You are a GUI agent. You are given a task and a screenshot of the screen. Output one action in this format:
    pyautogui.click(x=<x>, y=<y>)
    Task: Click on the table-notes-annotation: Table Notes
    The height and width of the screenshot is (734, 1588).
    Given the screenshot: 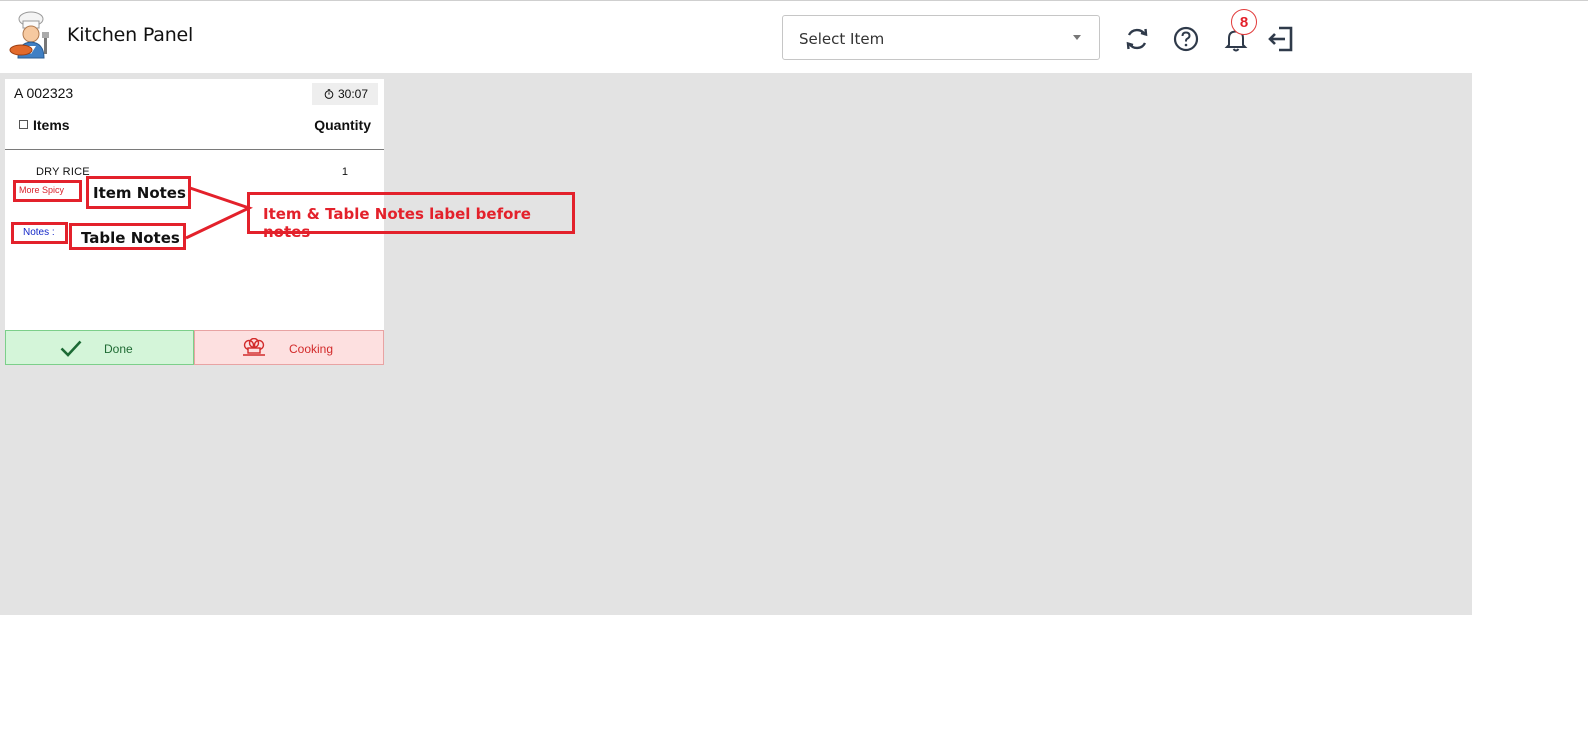 What is the action you would take?
    pyautogui.click(x=127, y=236)
    